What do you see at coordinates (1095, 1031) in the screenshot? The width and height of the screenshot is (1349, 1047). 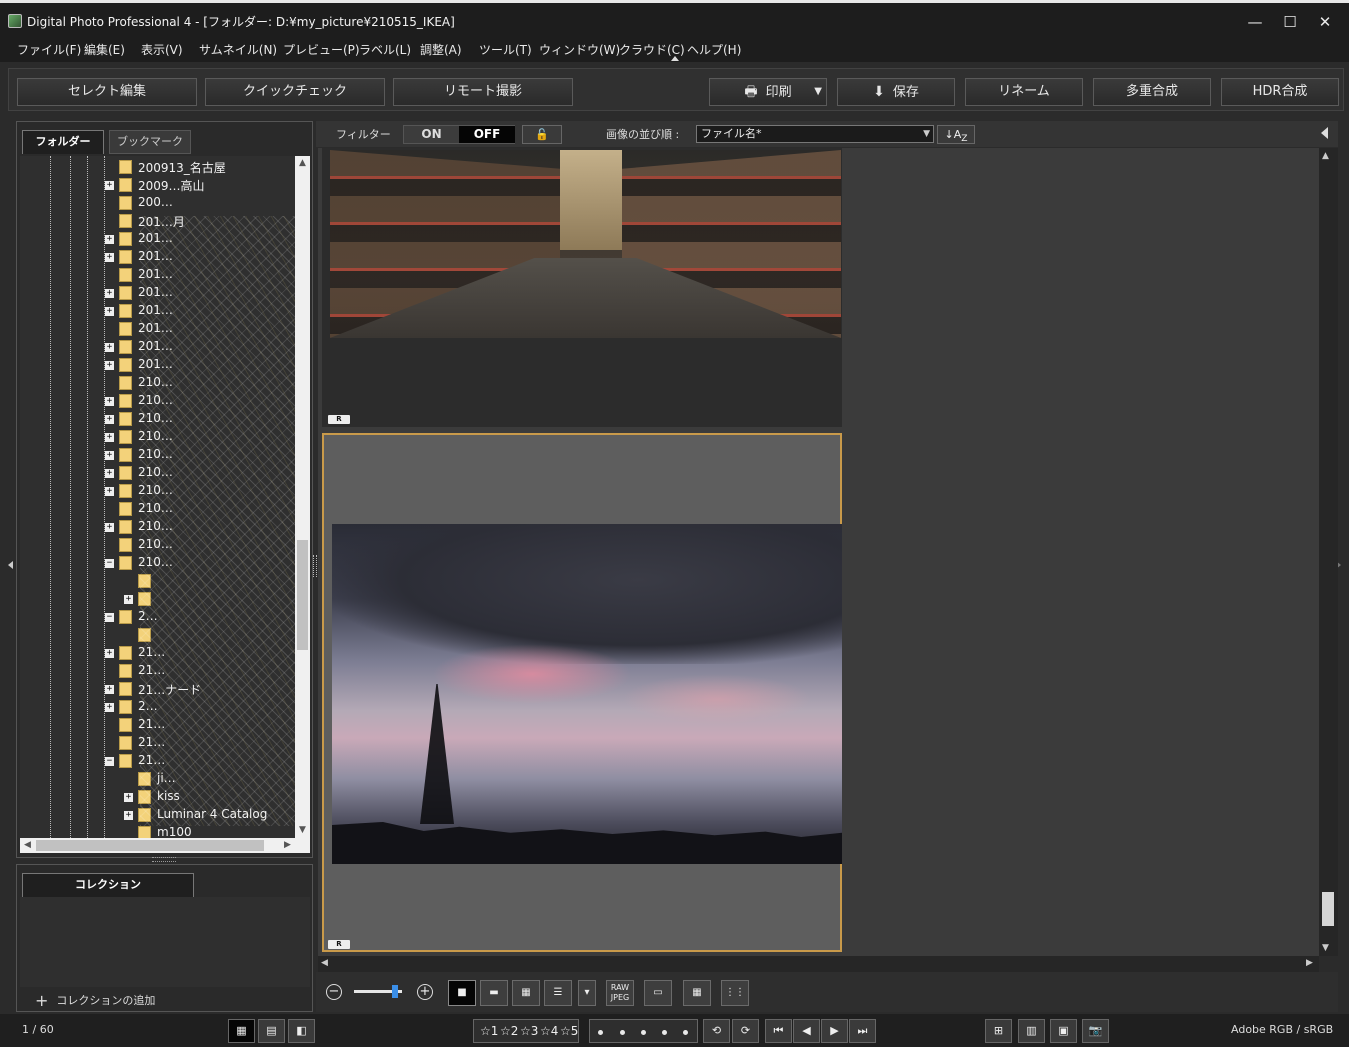 I see `camera-button: 📷` at bounding box center [1095, 1031].